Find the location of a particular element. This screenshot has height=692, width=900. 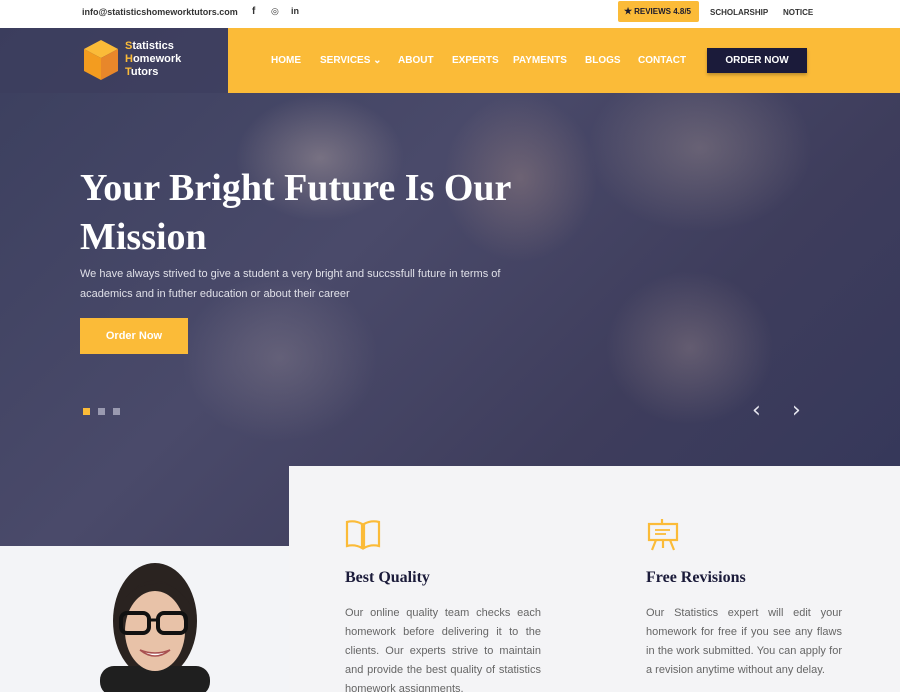

hero-title: Your Bright Future Is Our Mission is located at coordinates (295, 212).